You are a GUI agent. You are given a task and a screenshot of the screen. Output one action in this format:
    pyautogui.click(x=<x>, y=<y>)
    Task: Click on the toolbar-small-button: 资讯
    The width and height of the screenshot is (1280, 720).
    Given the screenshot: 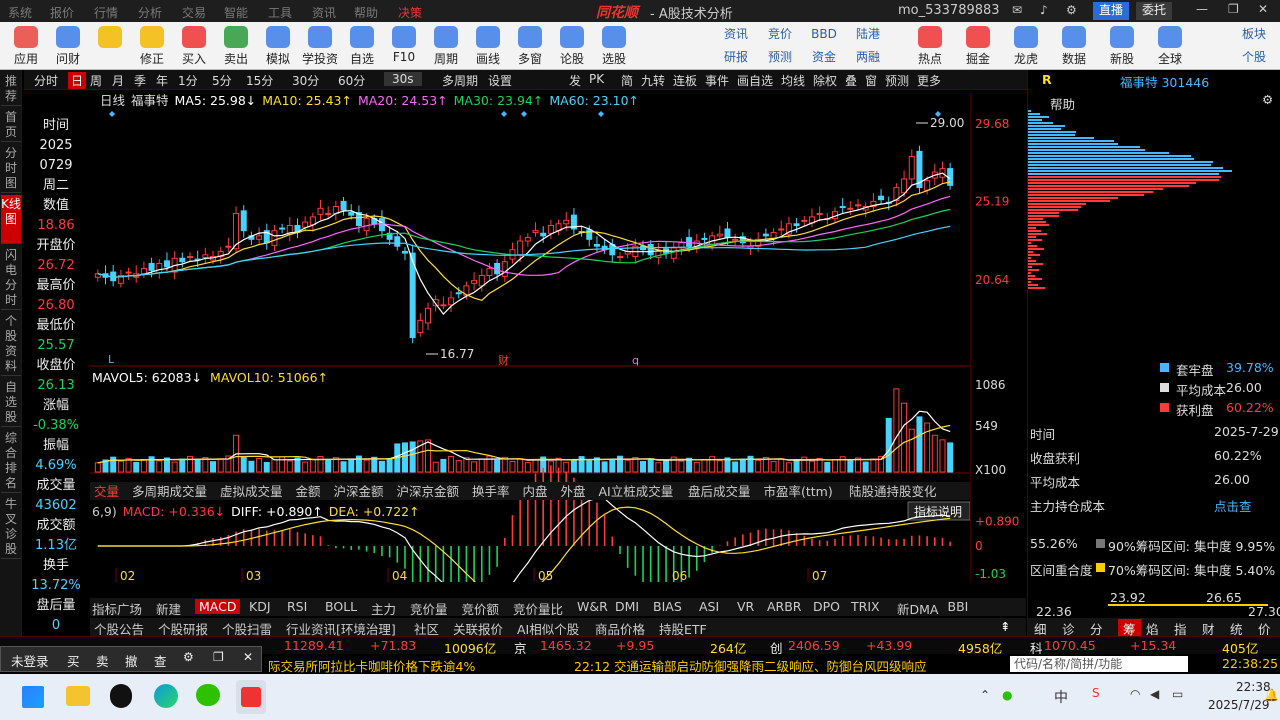 What is the action you would take?
    pyautogui.click(x=736, y=34)
    